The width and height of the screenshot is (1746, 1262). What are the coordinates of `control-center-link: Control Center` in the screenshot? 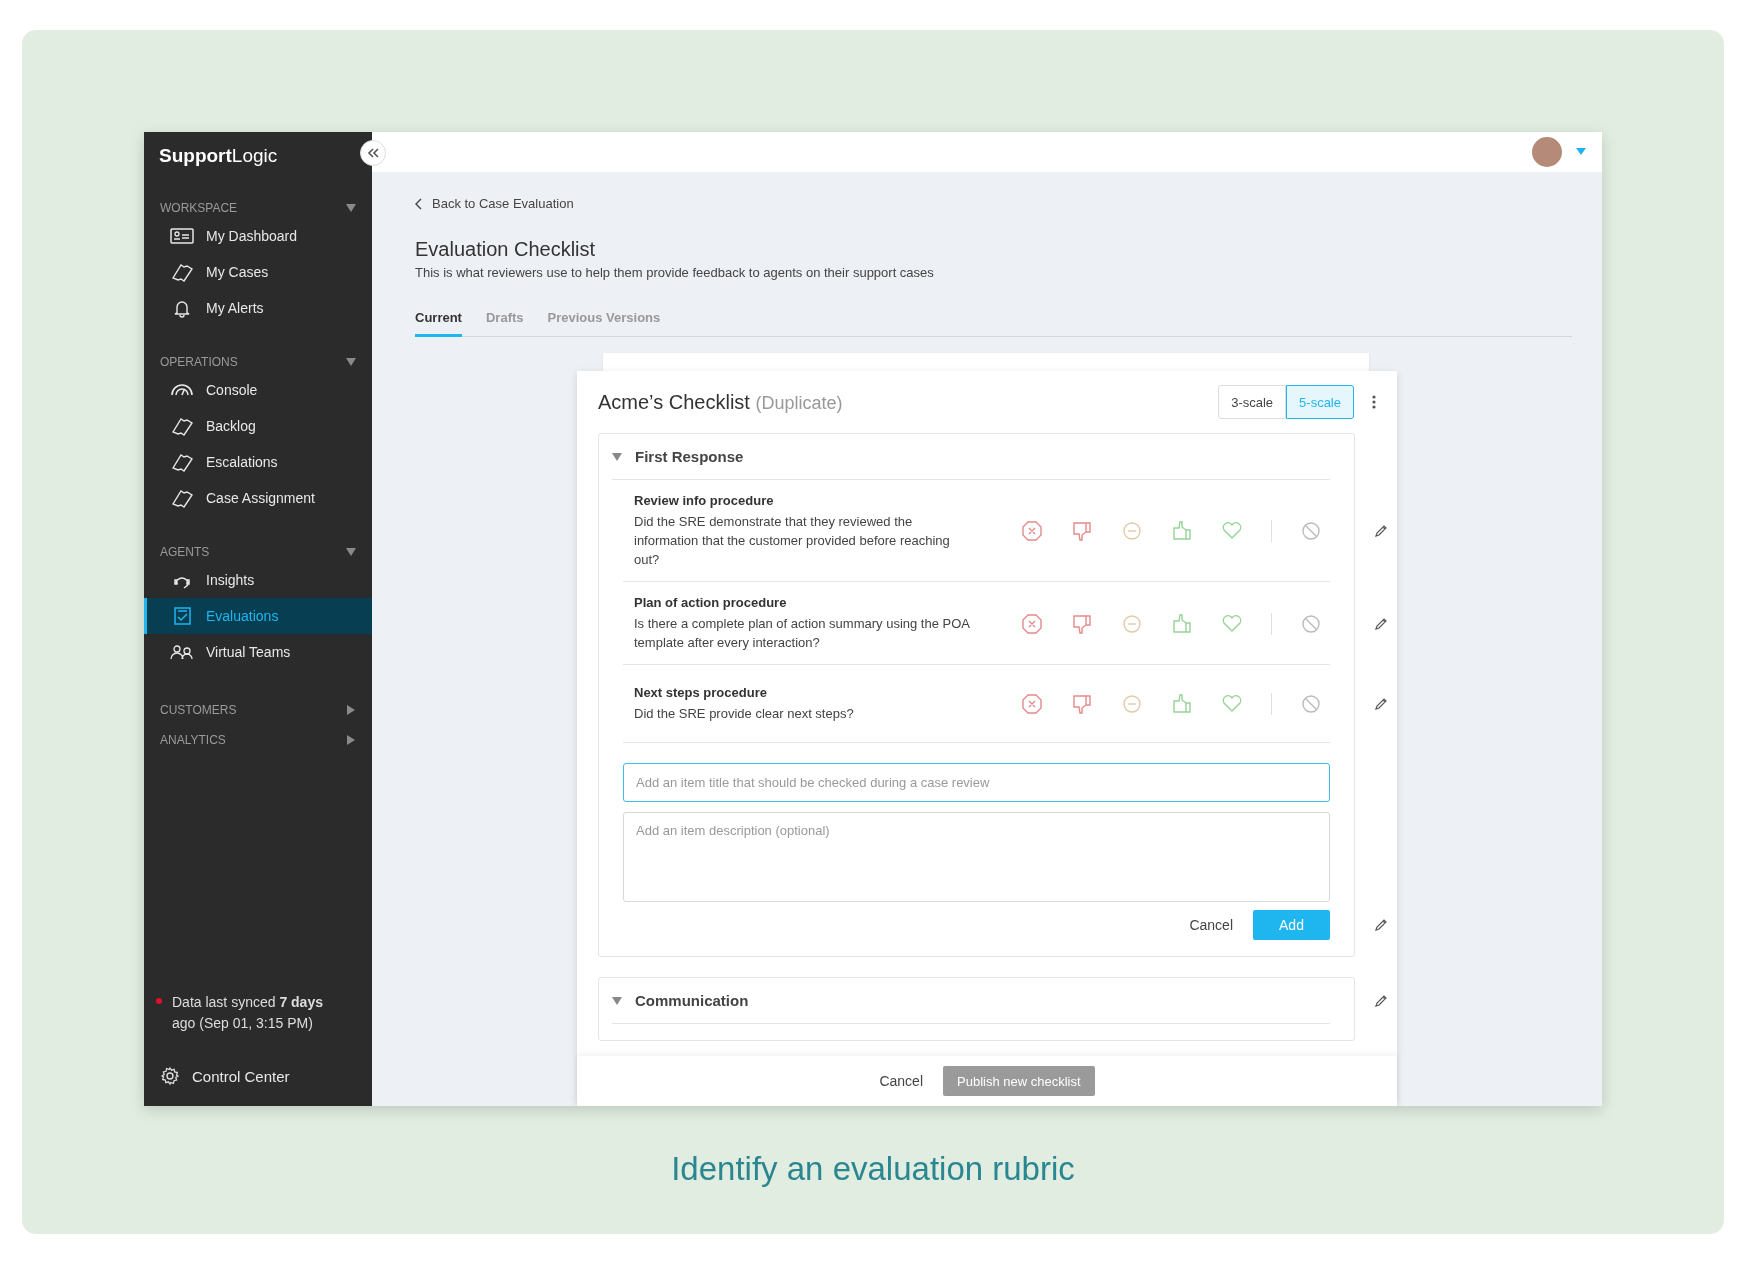 It's located at (258, 1076).